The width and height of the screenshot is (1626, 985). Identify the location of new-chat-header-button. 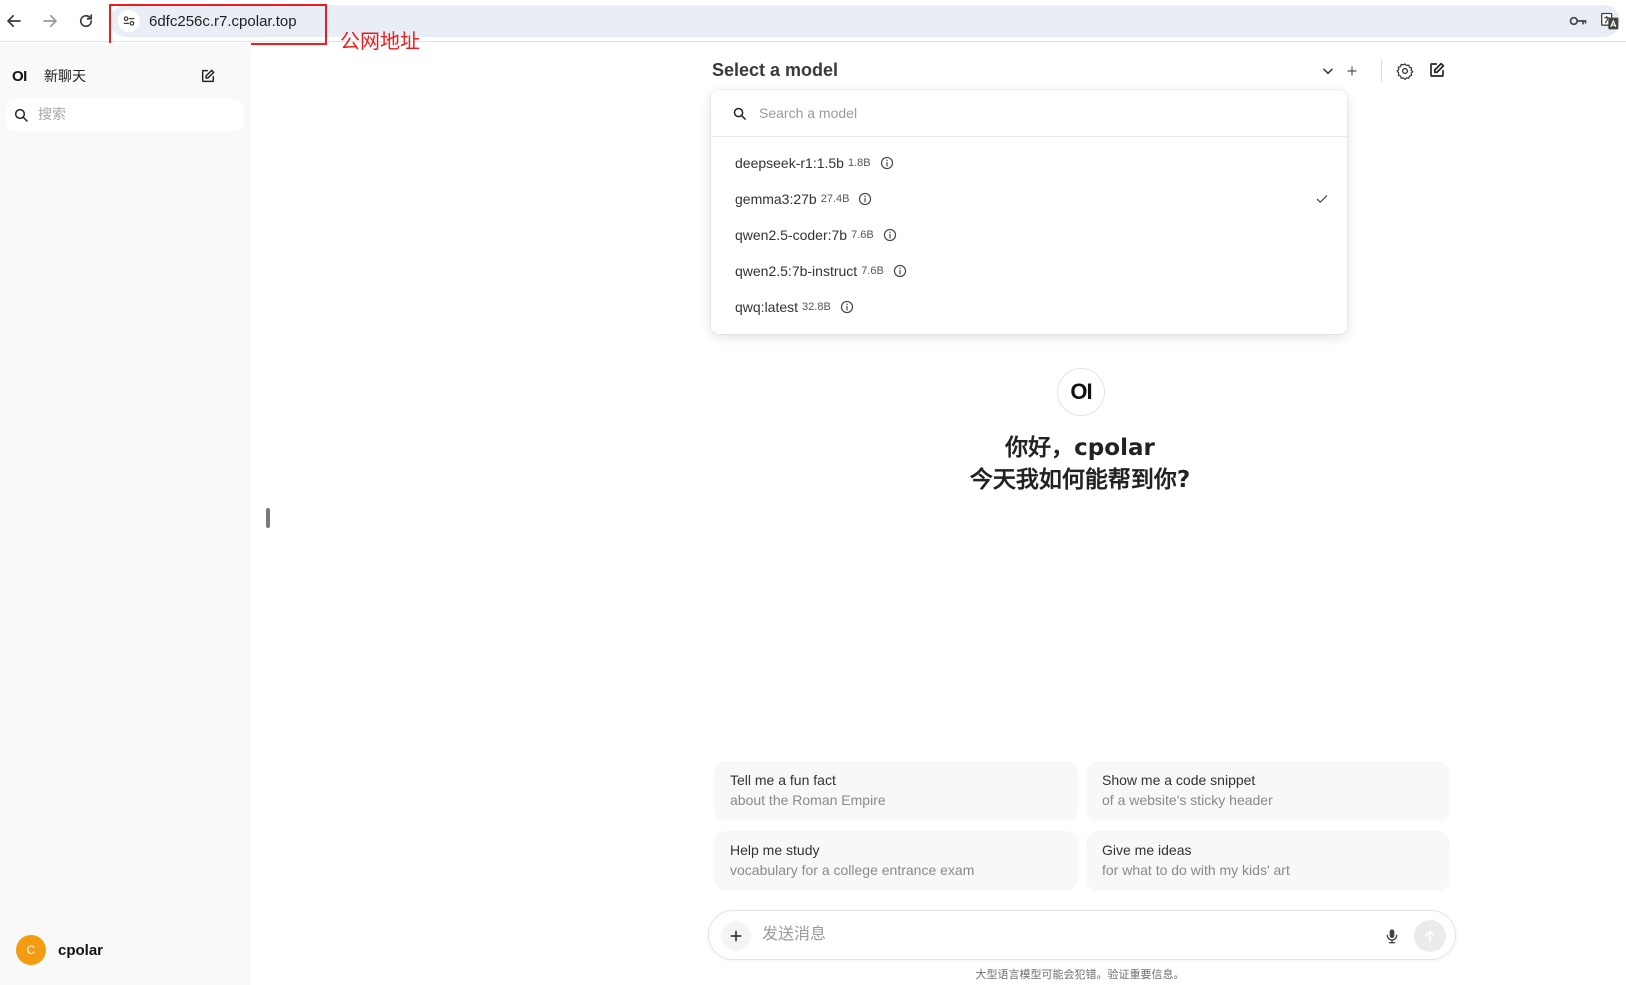
(1437, 70).